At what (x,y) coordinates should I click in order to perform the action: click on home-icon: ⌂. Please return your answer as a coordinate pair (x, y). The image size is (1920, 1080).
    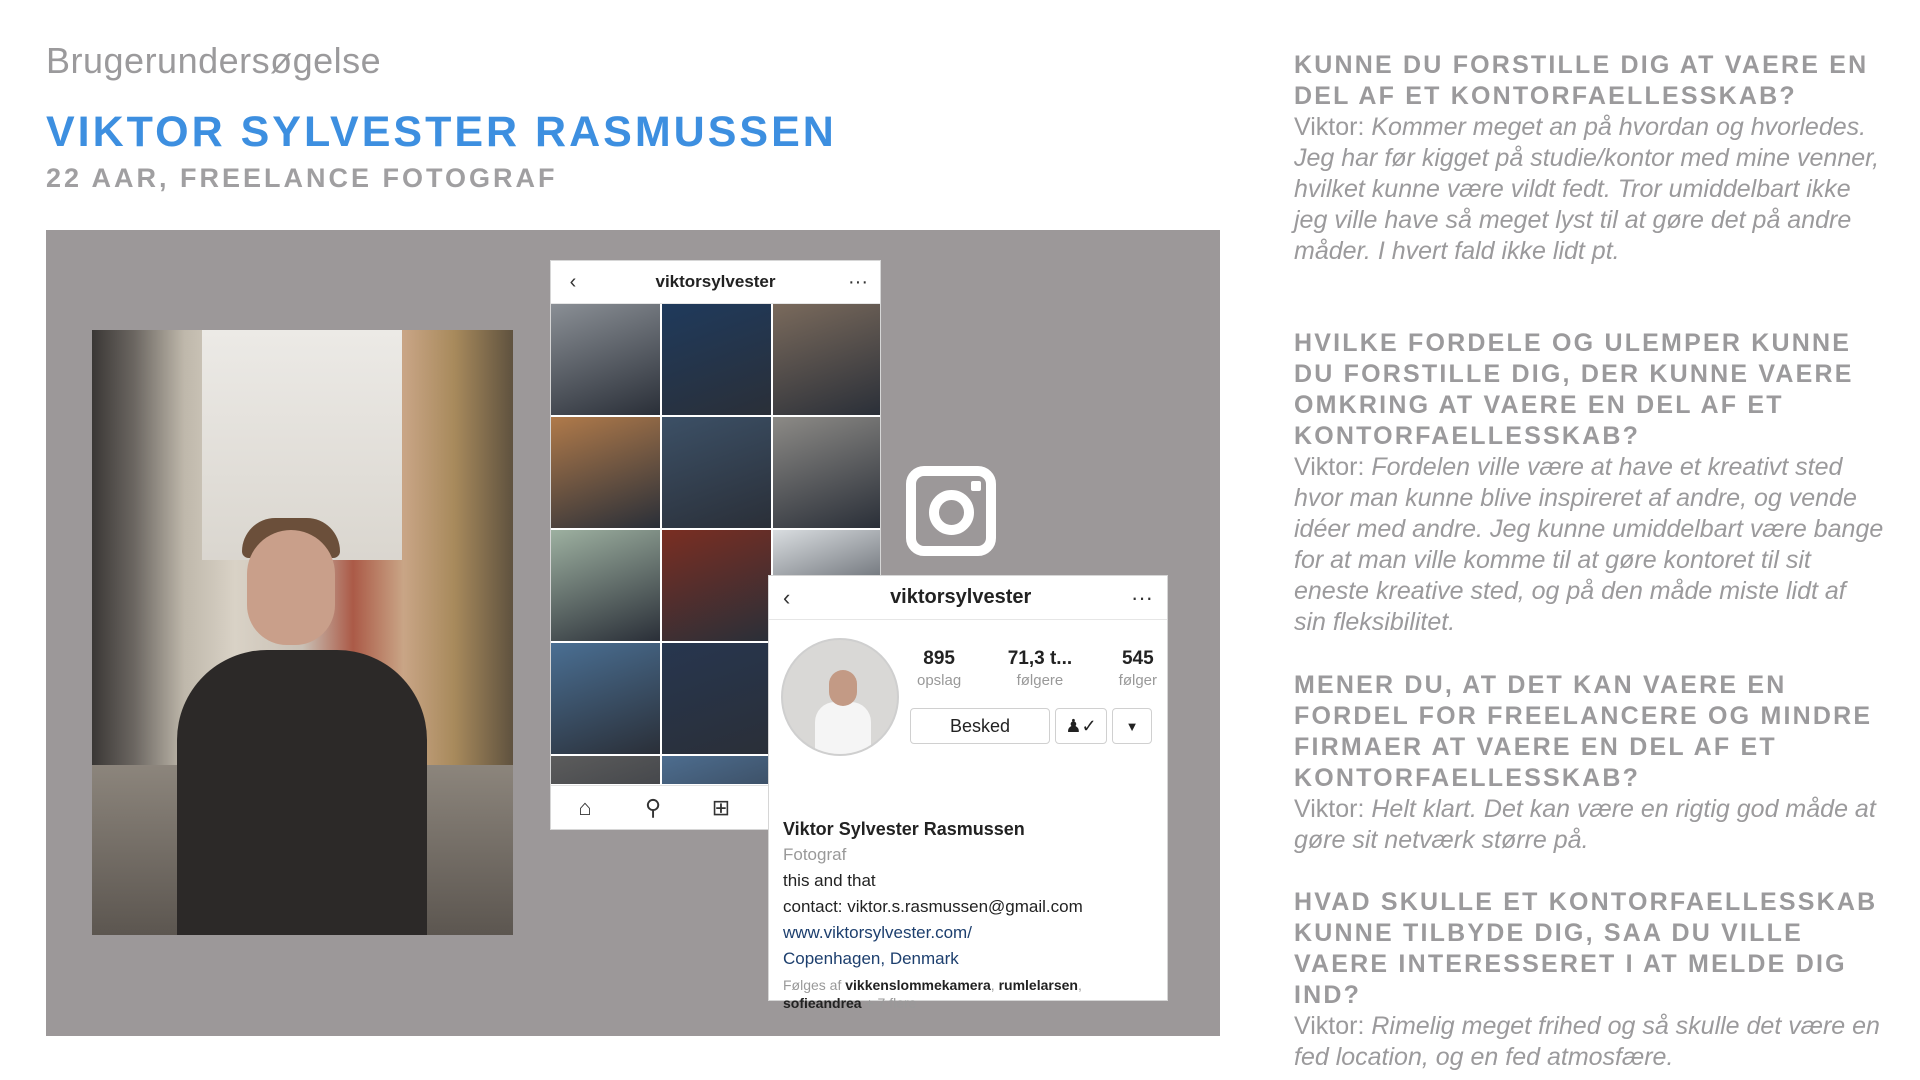
    Looking at the image, I should click on (585, 808).